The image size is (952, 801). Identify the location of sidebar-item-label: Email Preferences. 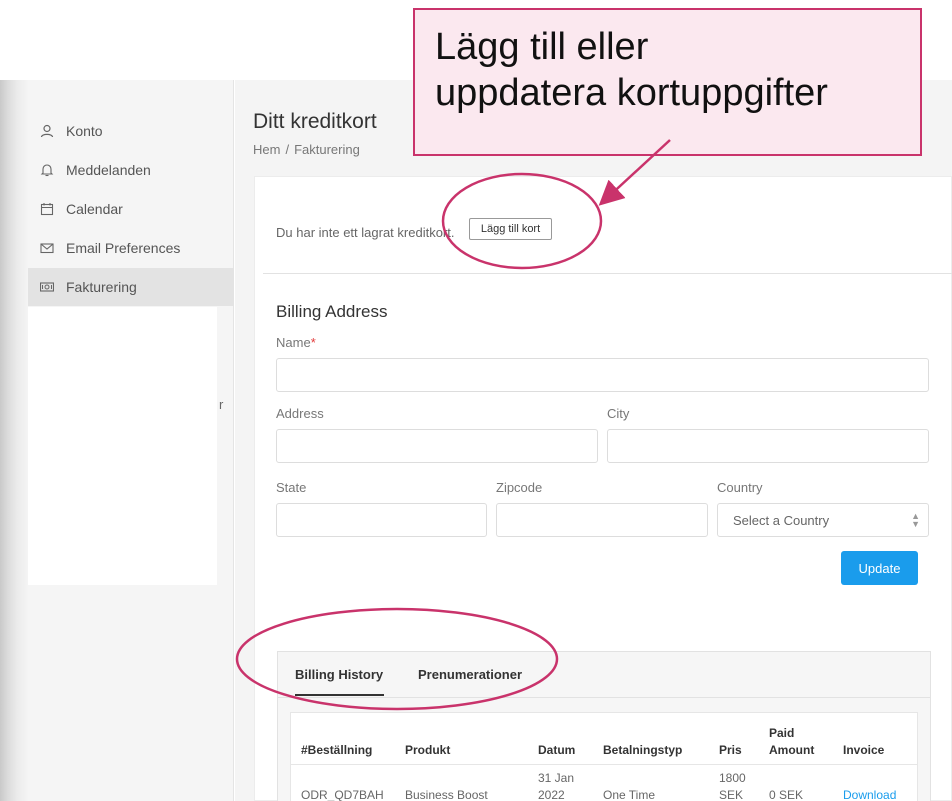
(123, 248).